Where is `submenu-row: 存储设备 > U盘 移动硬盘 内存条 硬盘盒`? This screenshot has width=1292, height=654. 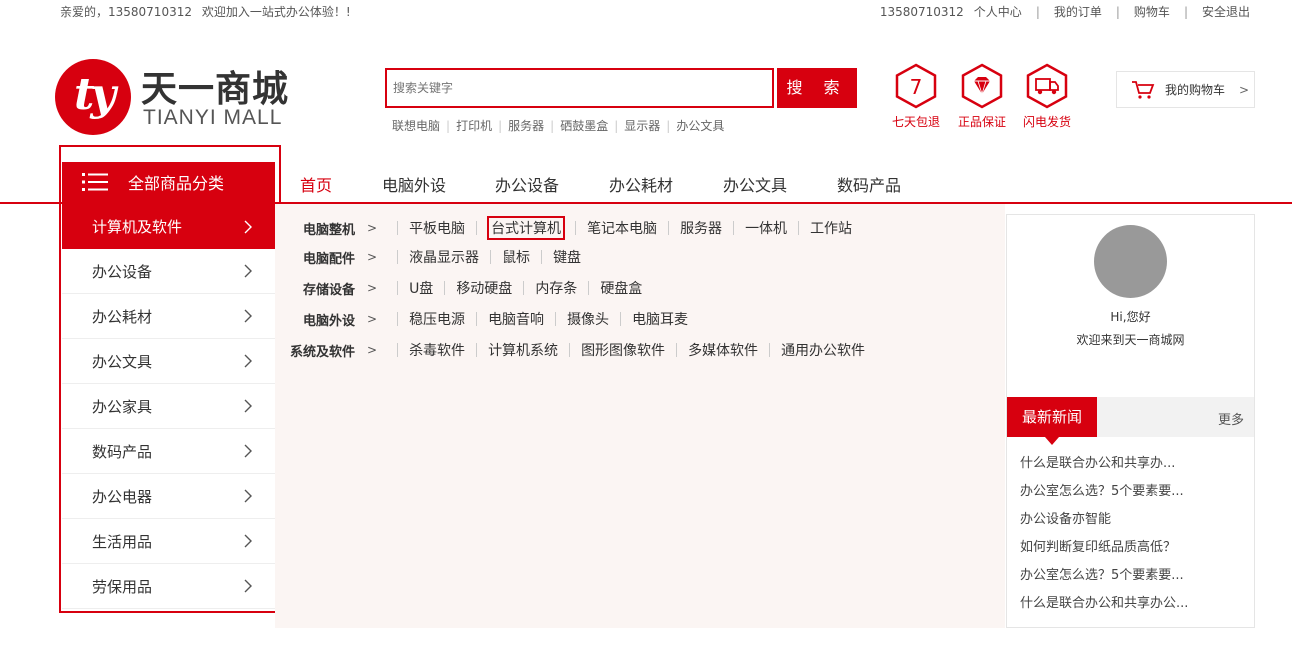
submenu-row: 存储设备 > U盘 移动硬盘 内存条 硬盘盒 is located at coordinates (459, 288).